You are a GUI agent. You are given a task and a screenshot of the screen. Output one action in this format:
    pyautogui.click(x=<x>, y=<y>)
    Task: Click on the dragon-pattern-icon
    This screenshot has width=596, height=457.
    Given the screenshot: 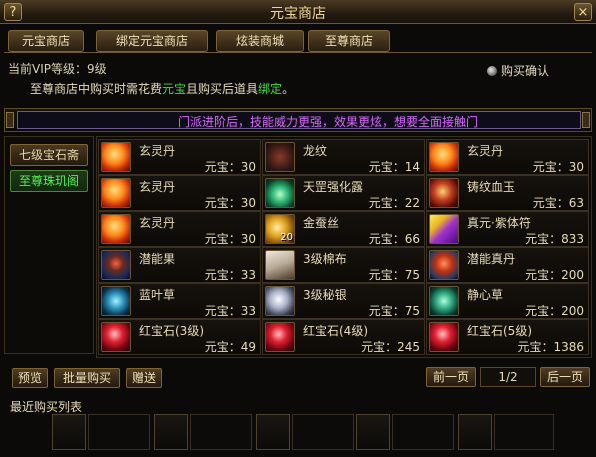 What is the action you would take?
    pyautogui.click(x=280, y=157)
    